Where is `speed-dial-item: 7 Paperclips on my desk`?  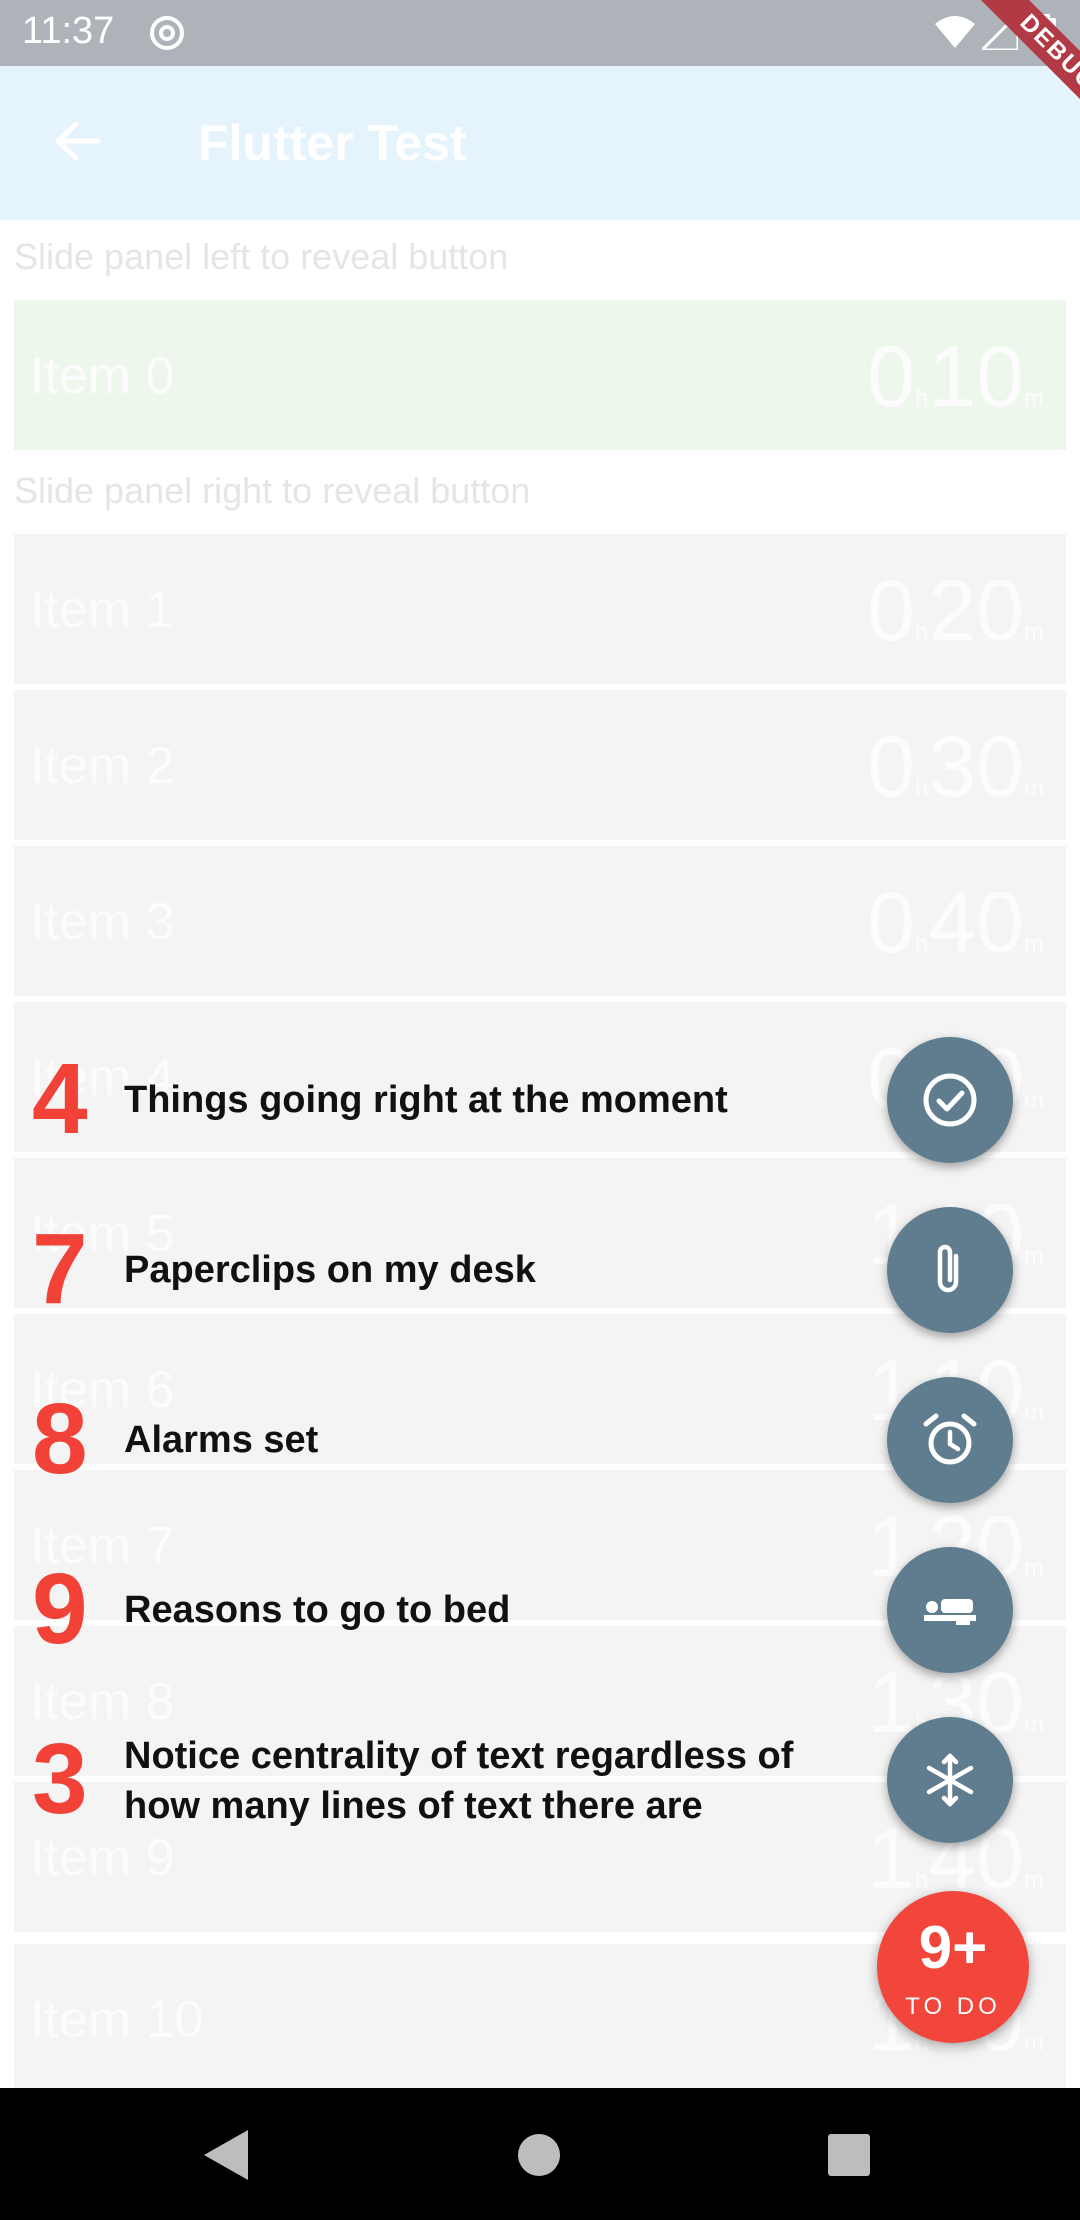 speed-dial-item: 7 Paperclips on my desk is located at coordinates (540, 1270).